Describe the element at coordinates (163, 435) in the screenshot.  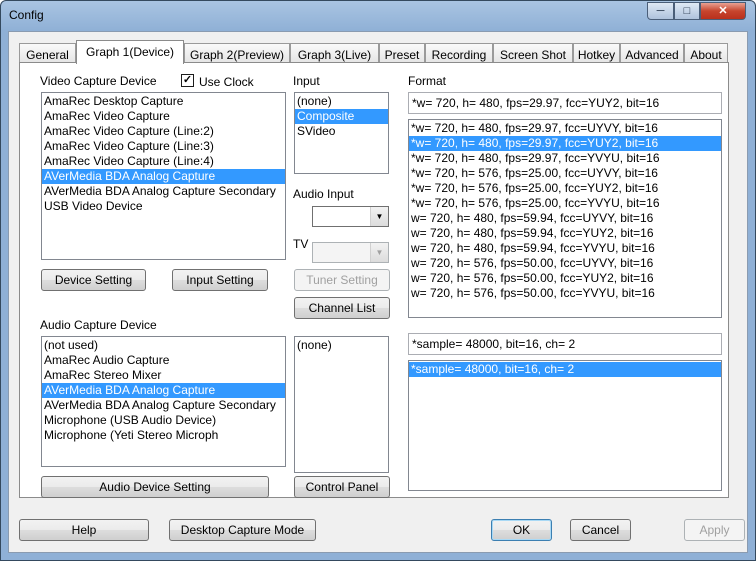
I see `audio-device-item: Microphone (Yeti Stereo Microph` at that location.